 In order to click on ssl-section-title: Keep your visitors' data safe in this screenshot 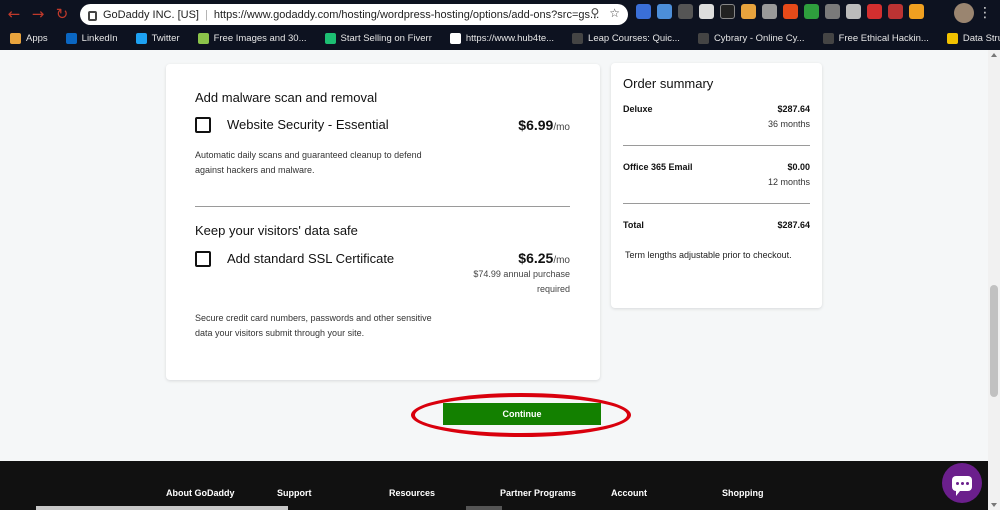, I will do `click(276, 230)`.